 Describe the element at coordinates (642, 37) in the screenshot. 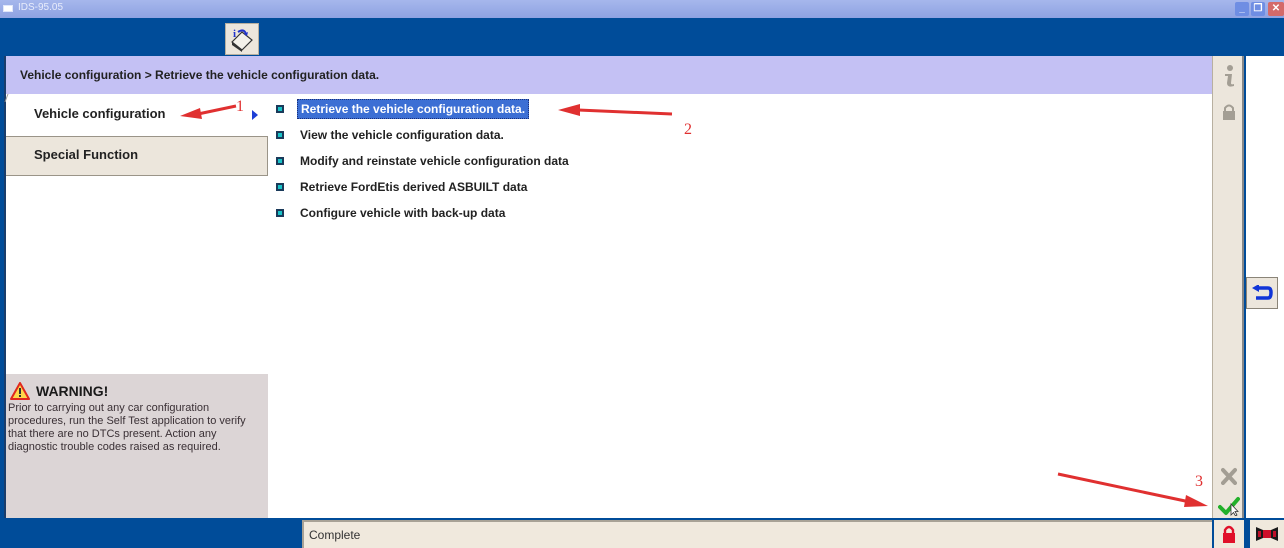

I see `top-toolbar: i` at that location.